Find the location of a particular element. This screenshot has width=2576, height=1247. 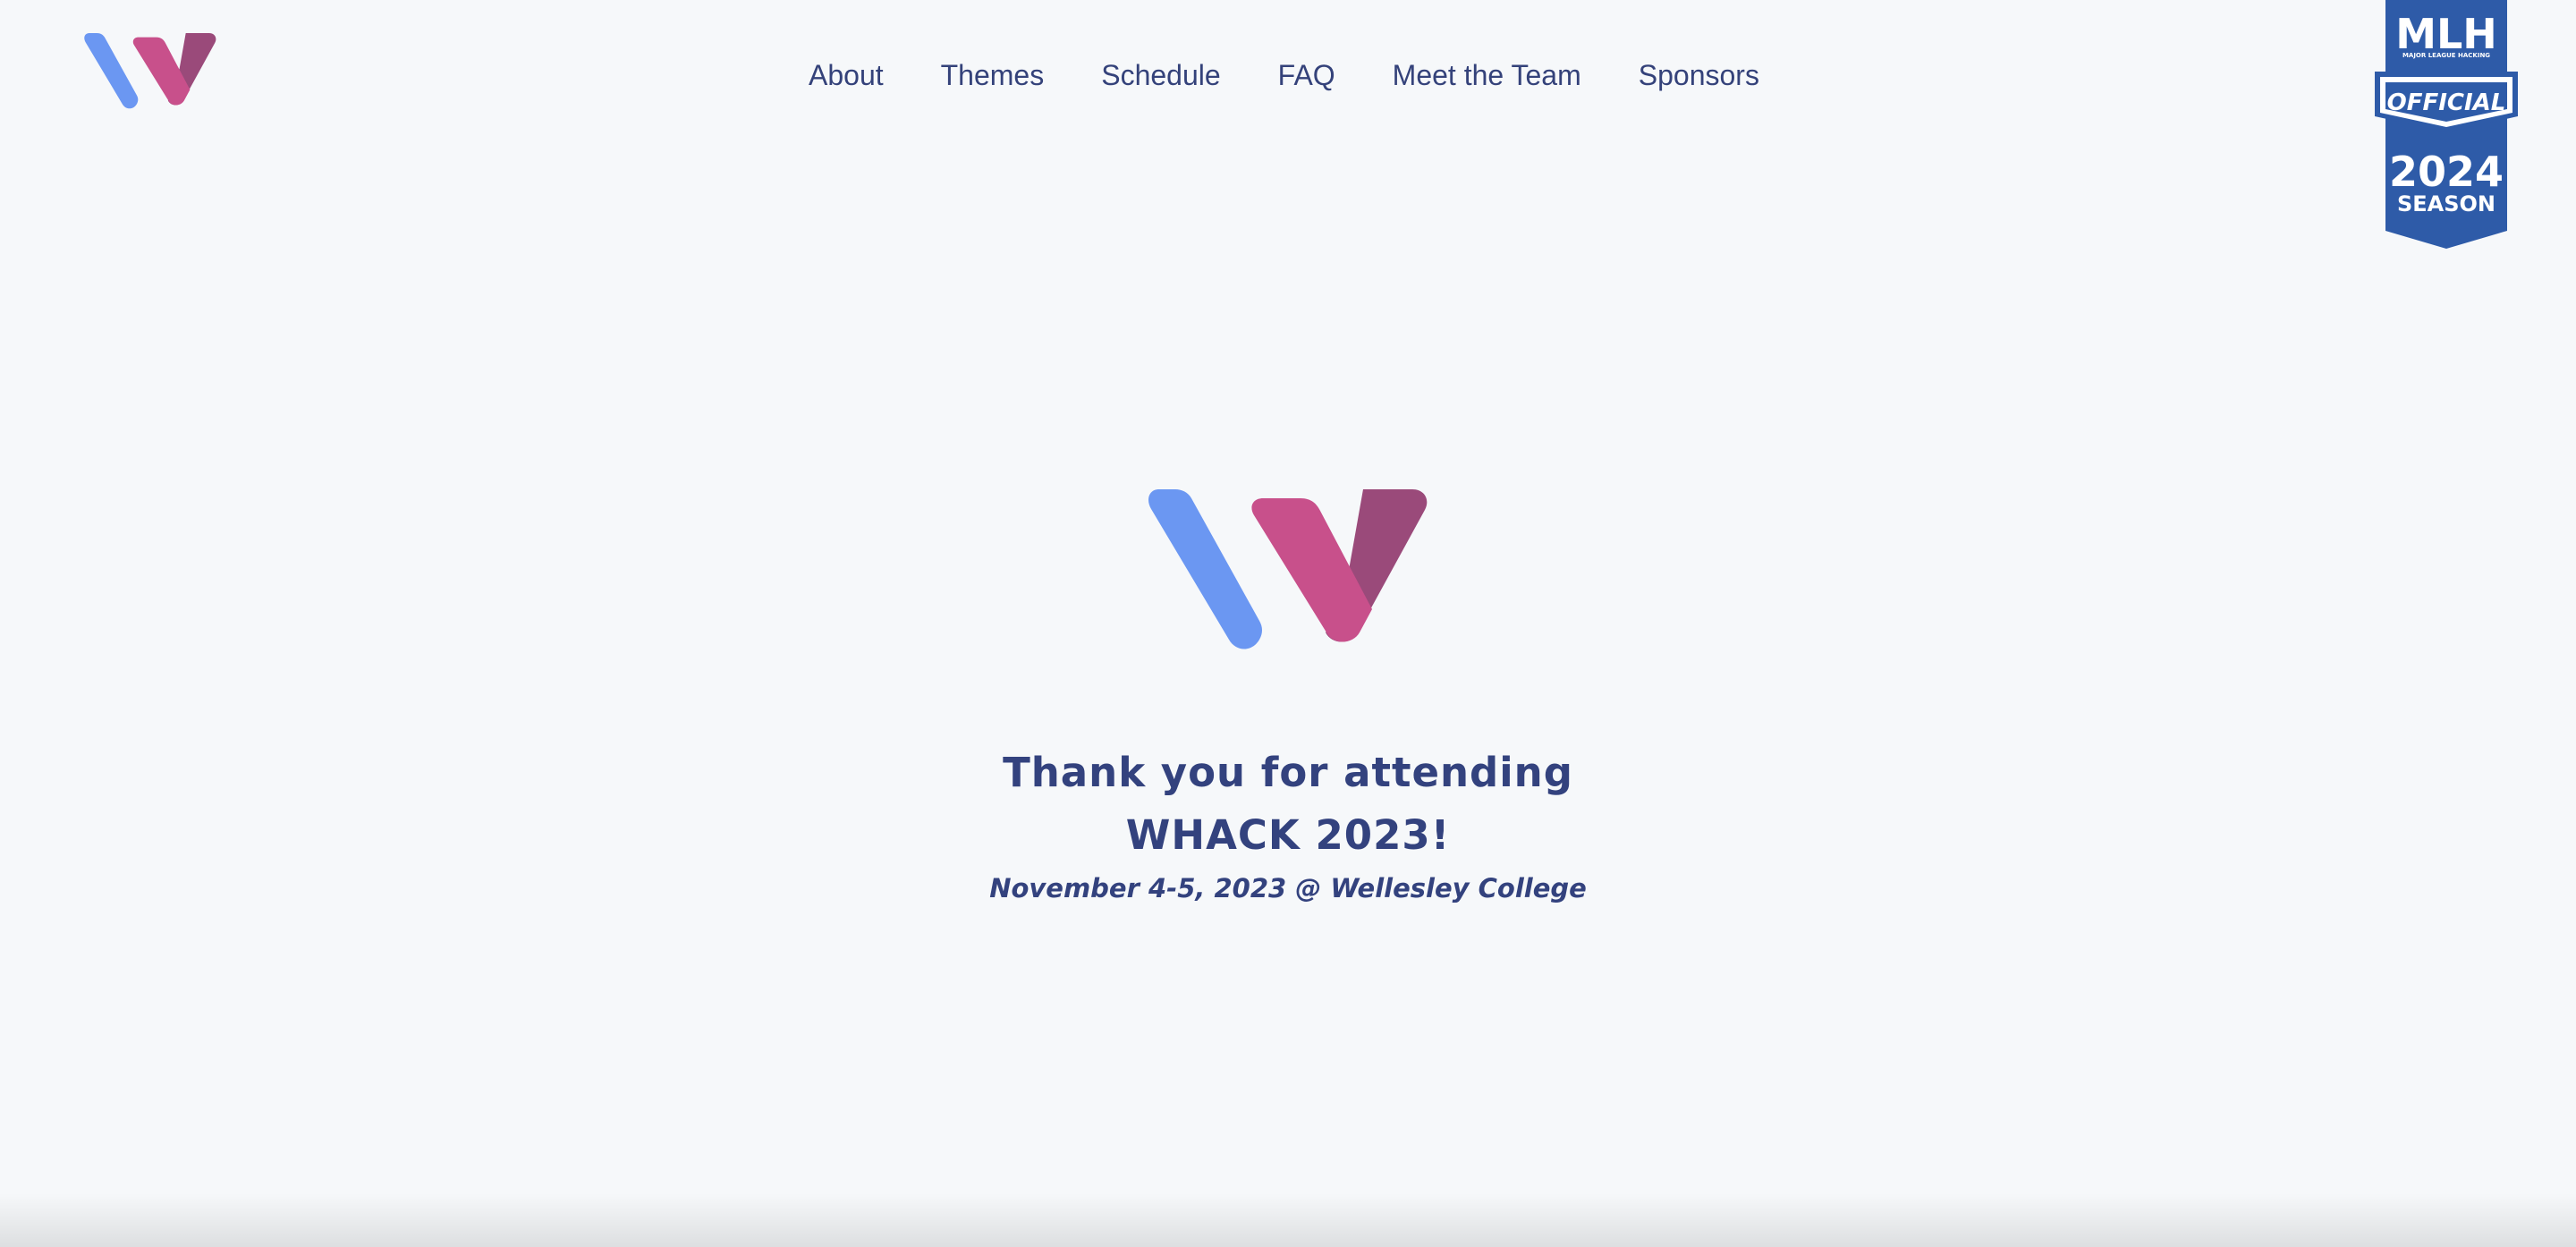

nav-link-about: About is located at coordinates (846, 75).